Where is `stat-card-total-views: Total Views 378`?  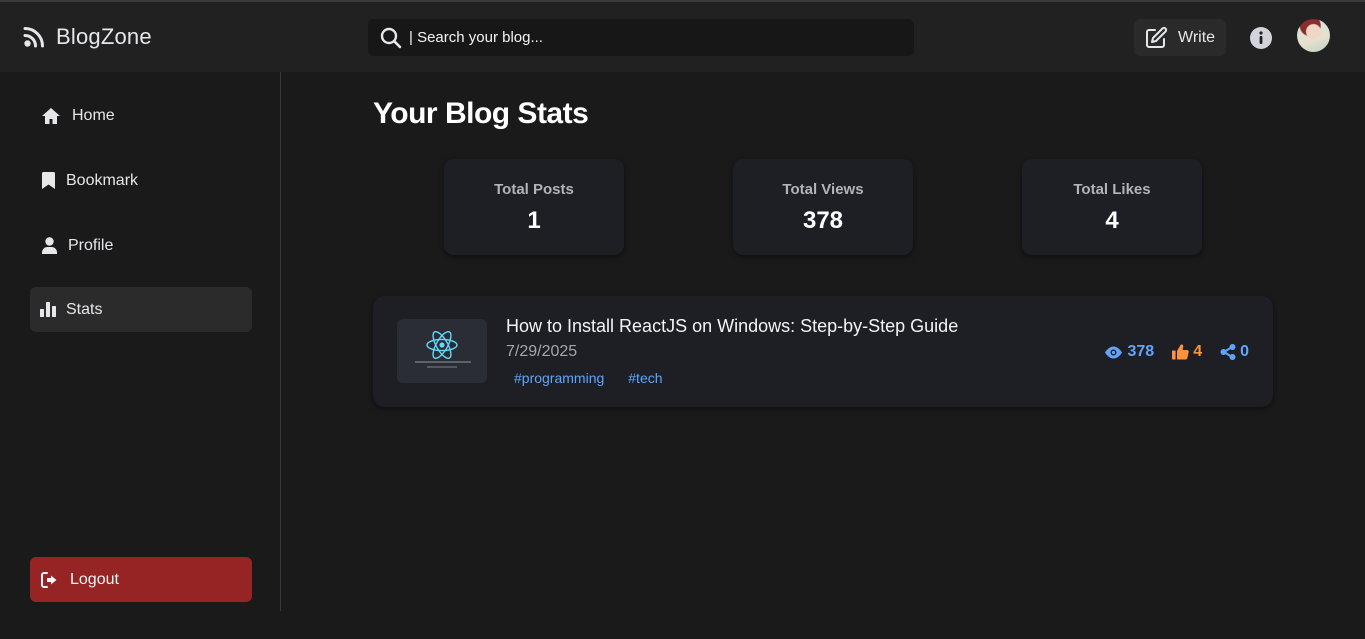
stat-card-total-views: Total Views 378 is located at coordinates (823, 207).